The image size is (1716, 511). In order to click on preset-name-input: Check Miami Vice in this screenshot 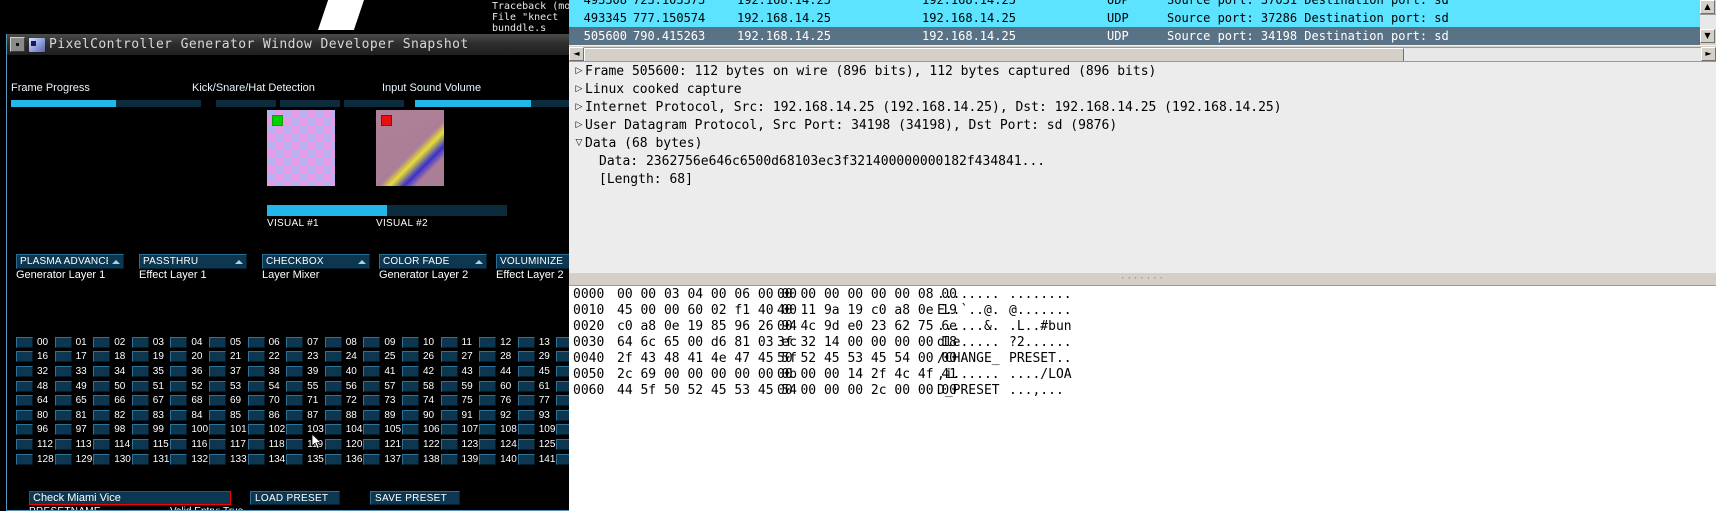, I will do `click(130, 498)`.